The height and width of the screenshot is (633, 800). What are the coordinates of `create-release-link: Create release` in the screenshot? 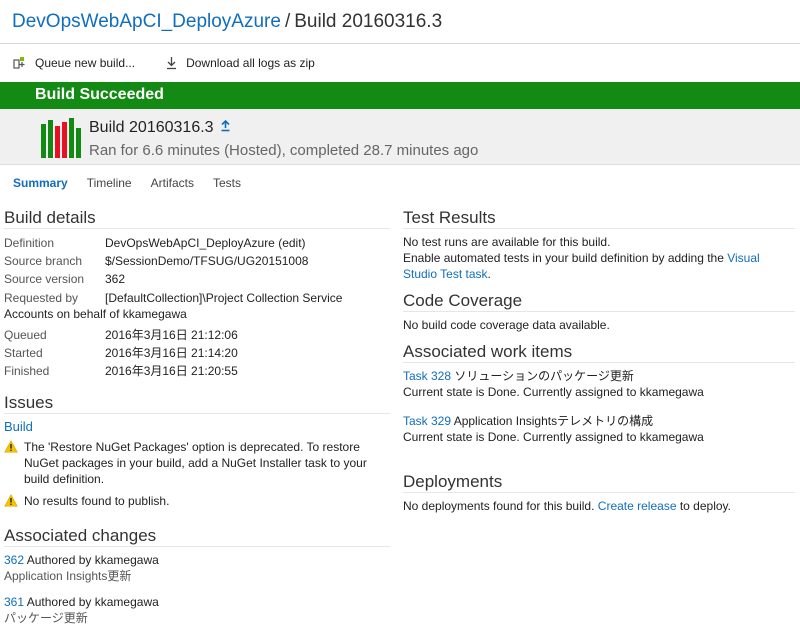 It's located at (637, 506).